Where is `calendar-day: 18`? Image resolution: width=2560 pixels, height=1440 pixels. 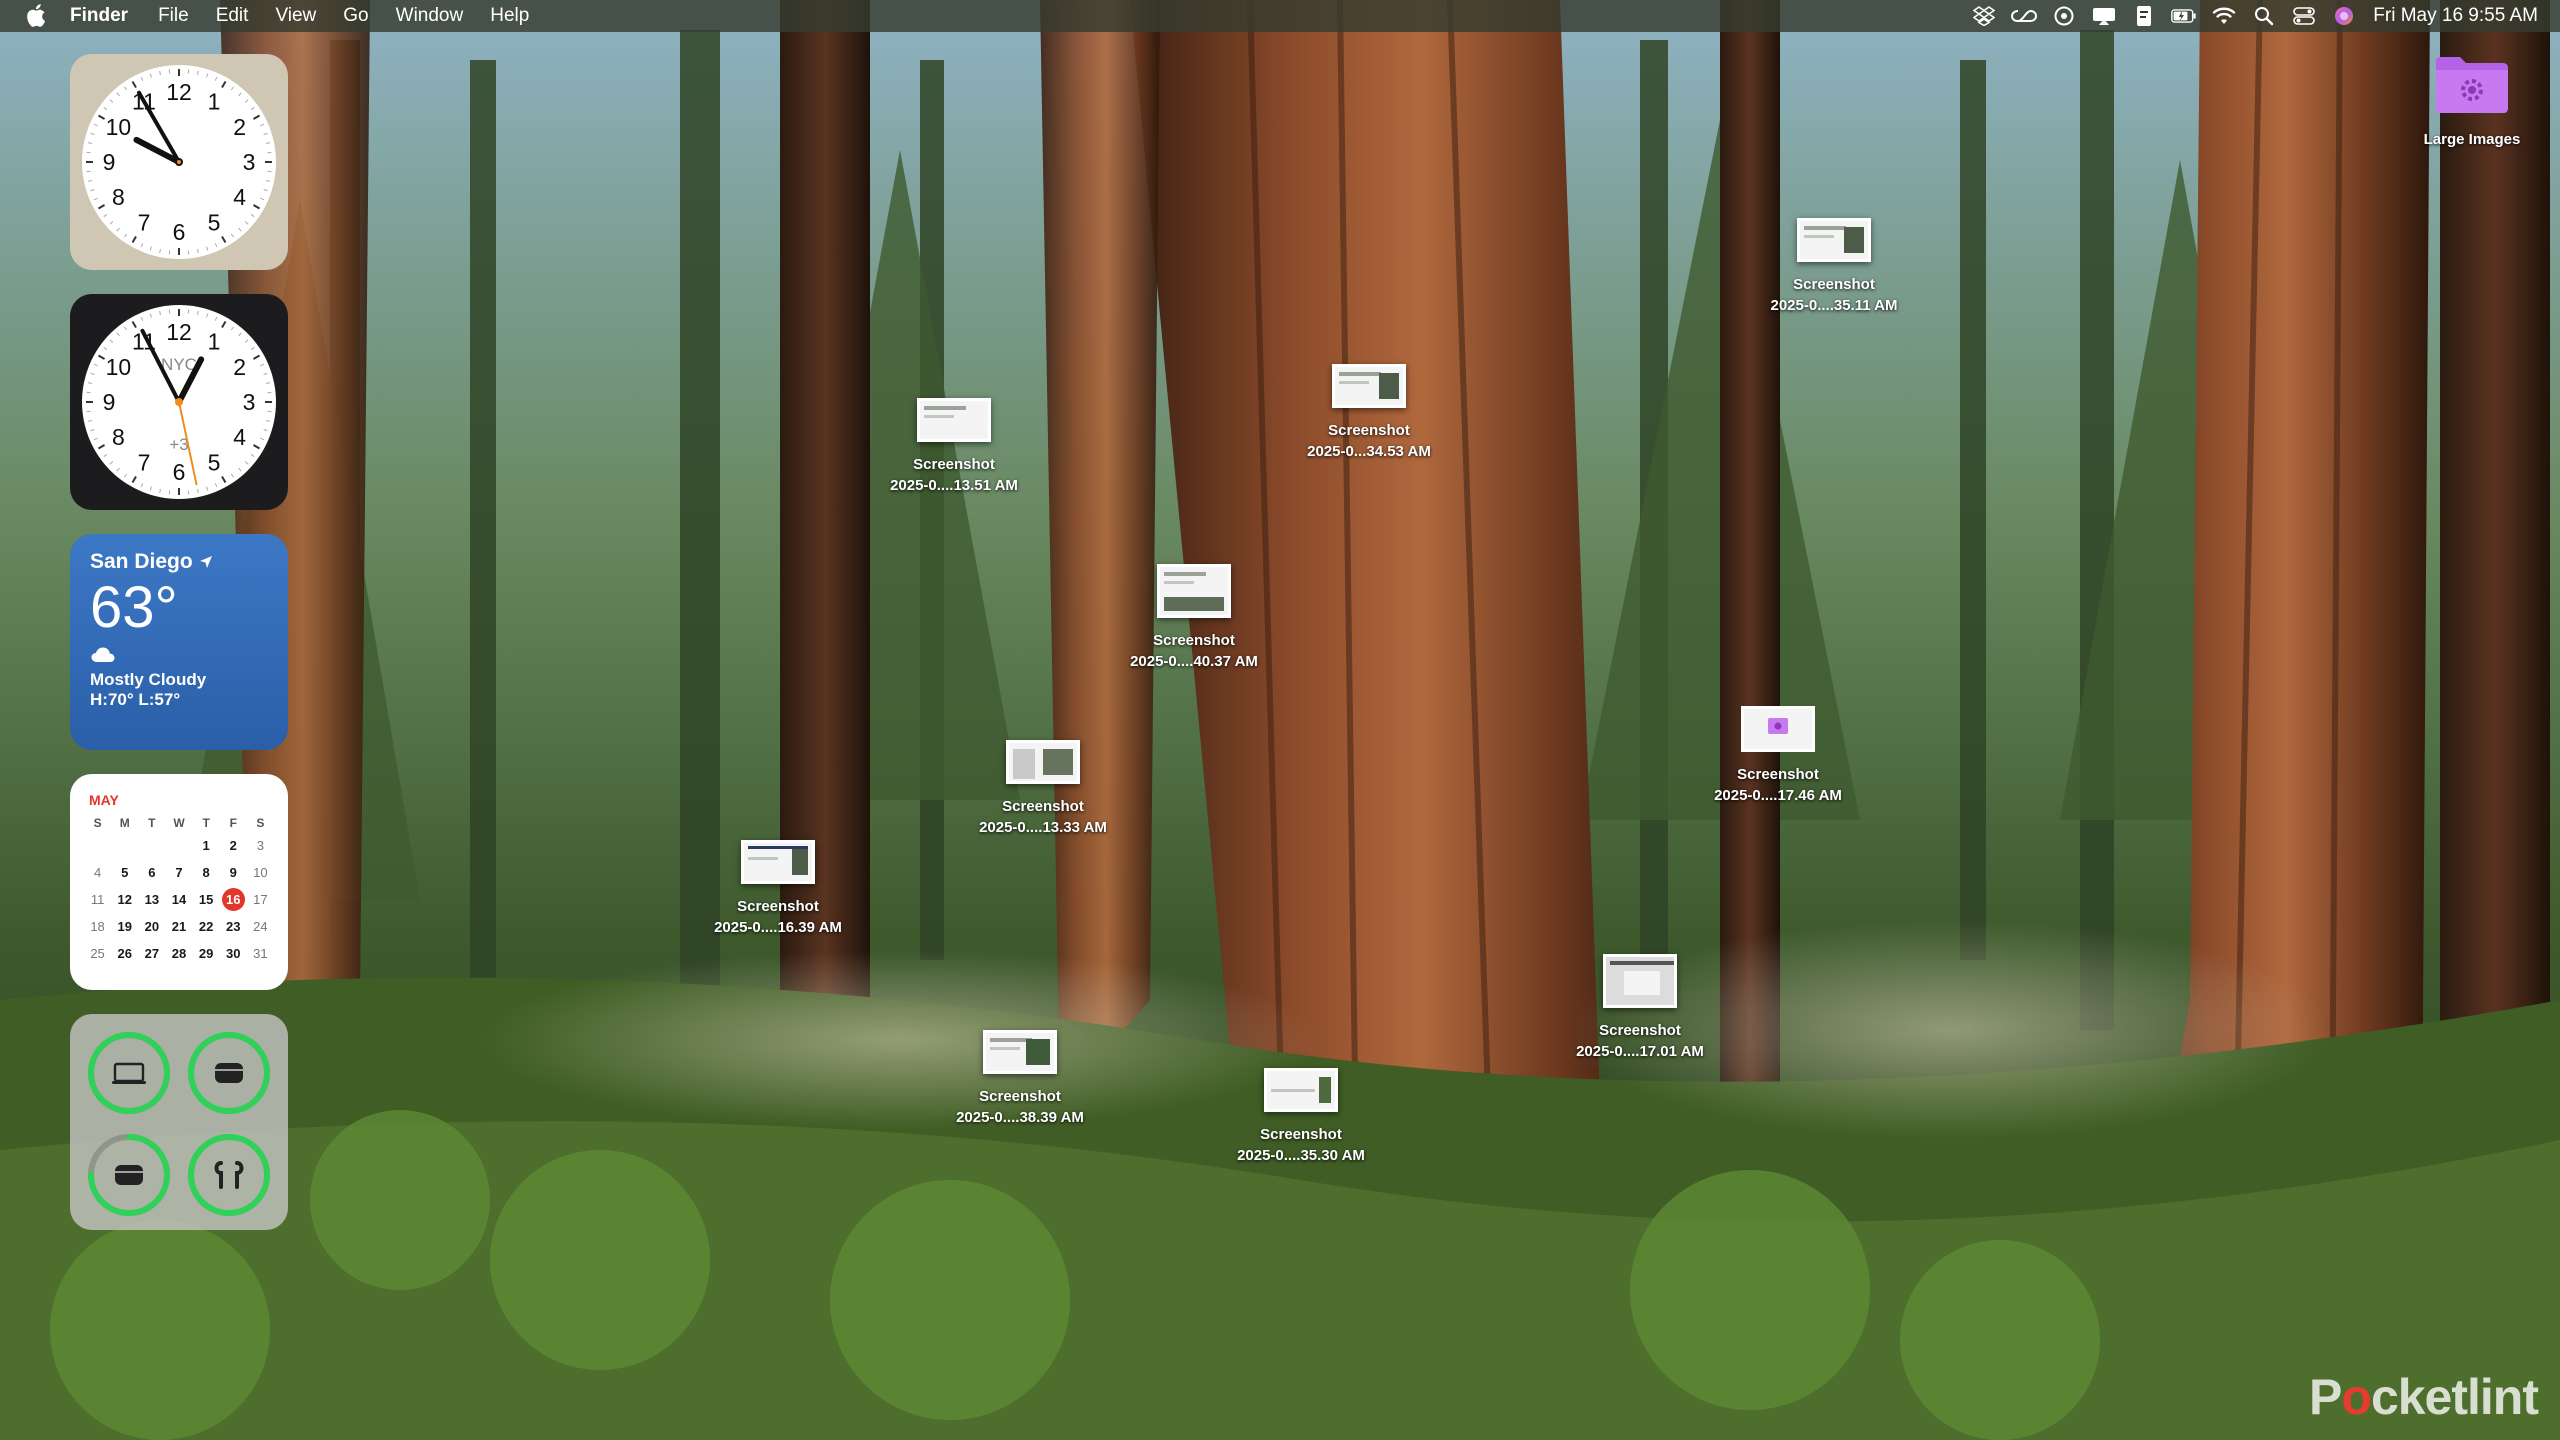
calendar-day: 18 is located at coordinates (97, 926).